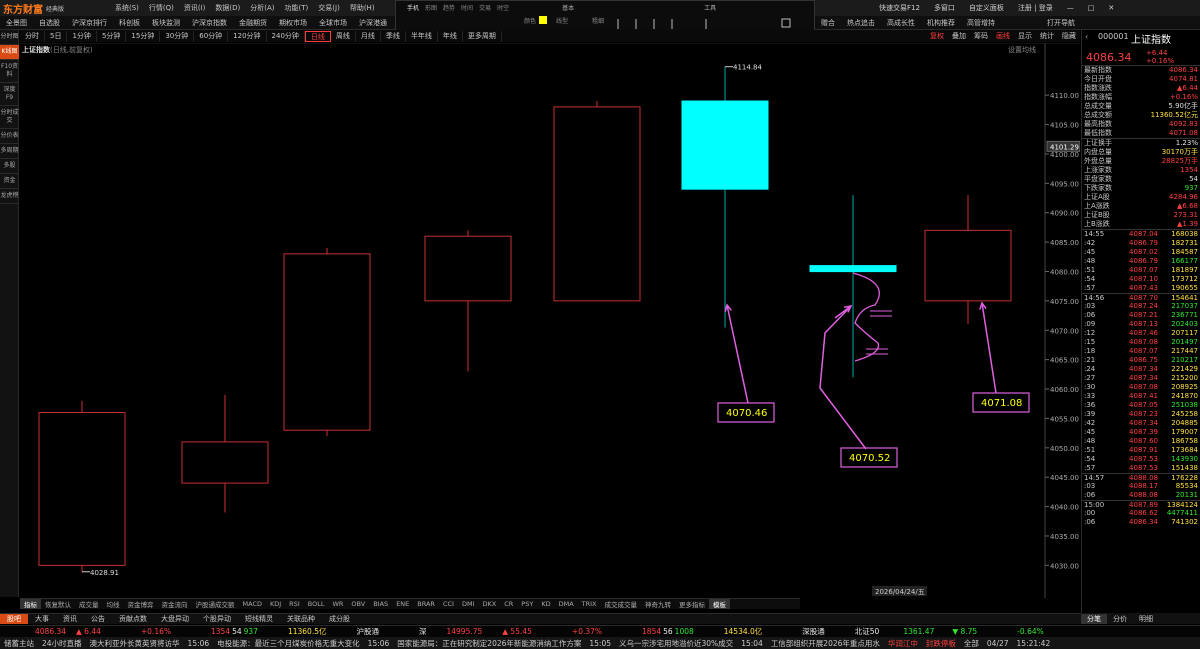  What do you see at coordinates (1091, 8) in the screenshot?
I see `maximize-icon: □` at bounding box center [1091, 8].